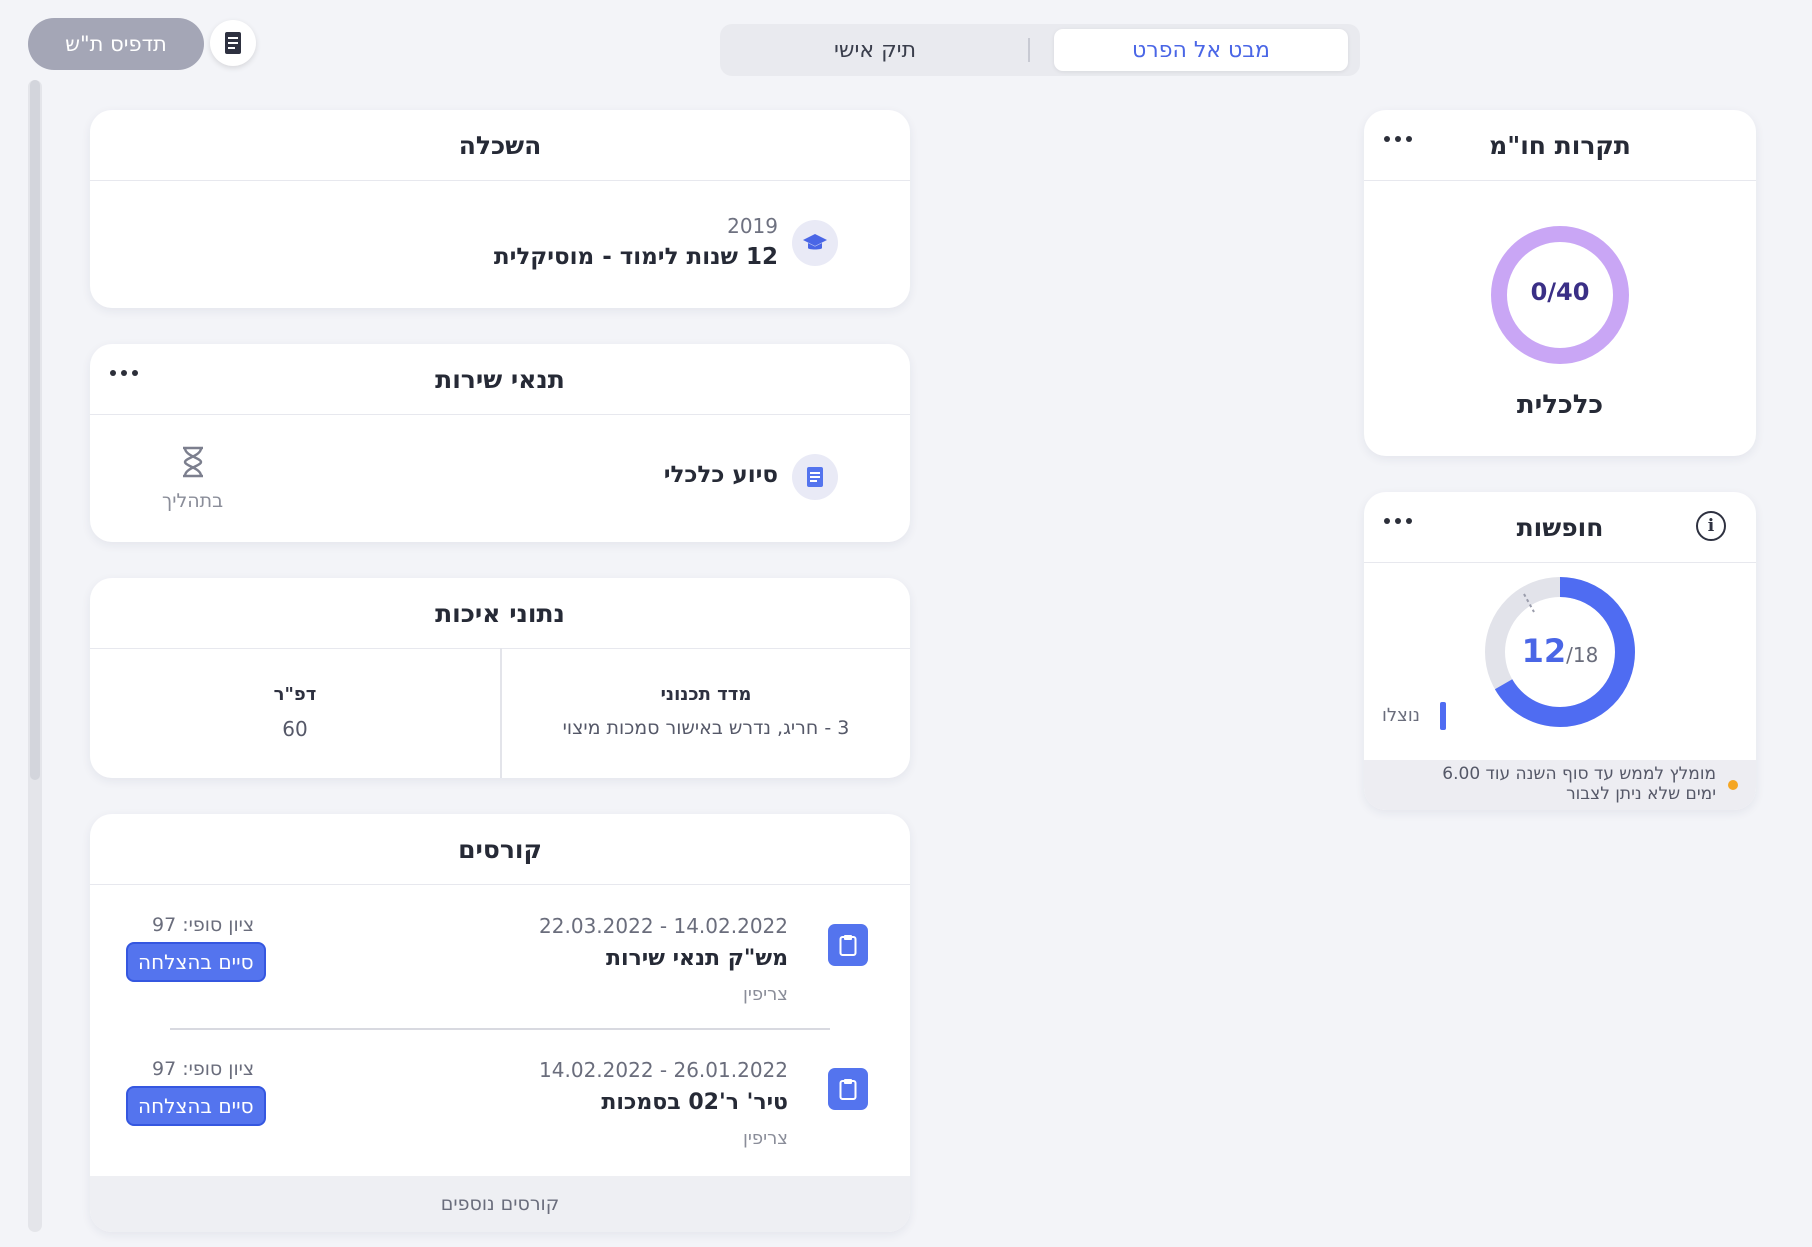 This screenshot has height=1247, width=1812. I want to click on tab-individual-view: מבט אל הפרט, so click(1201, 50).